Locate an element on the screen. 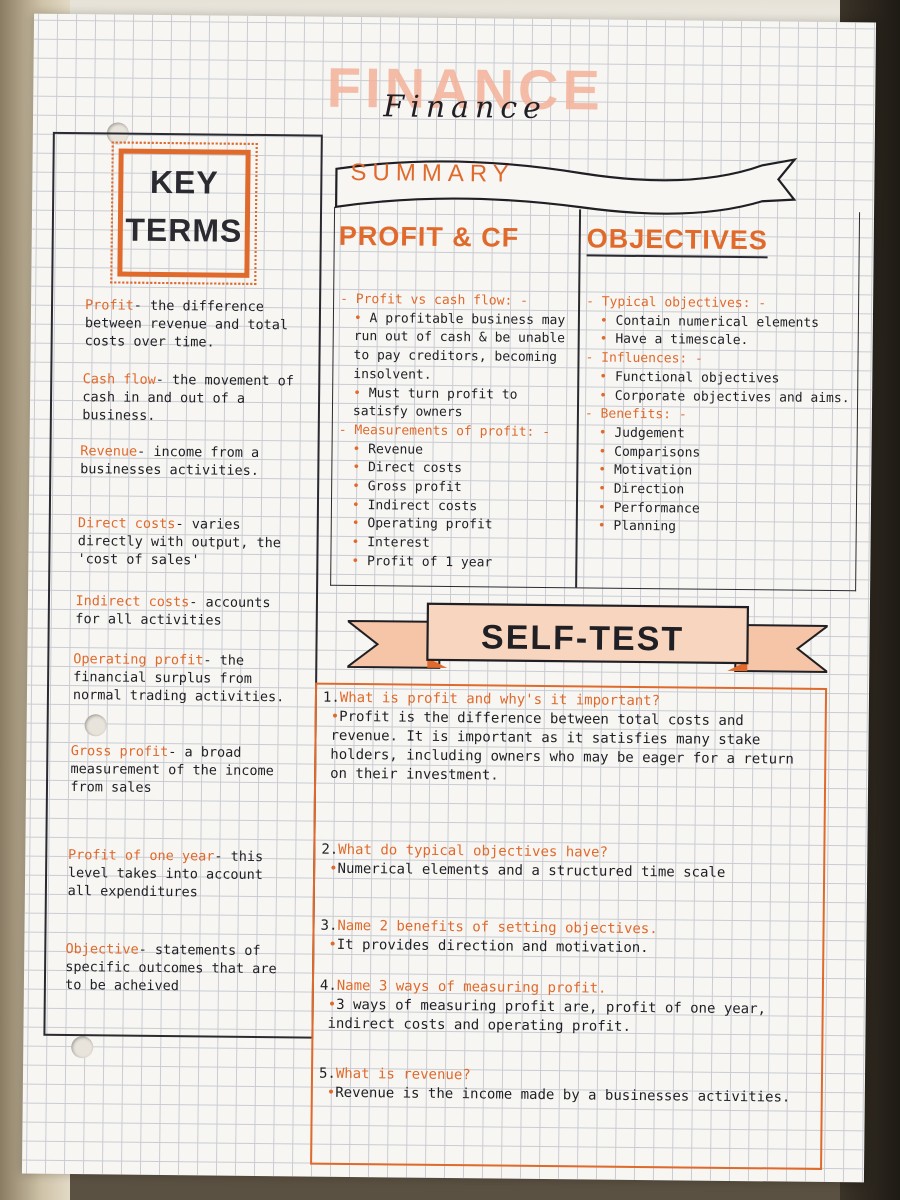 Image resolution: width=900 pixels, height=1200 pixels. key-term-name: Profit of one year is located at coordinates (141, 856).